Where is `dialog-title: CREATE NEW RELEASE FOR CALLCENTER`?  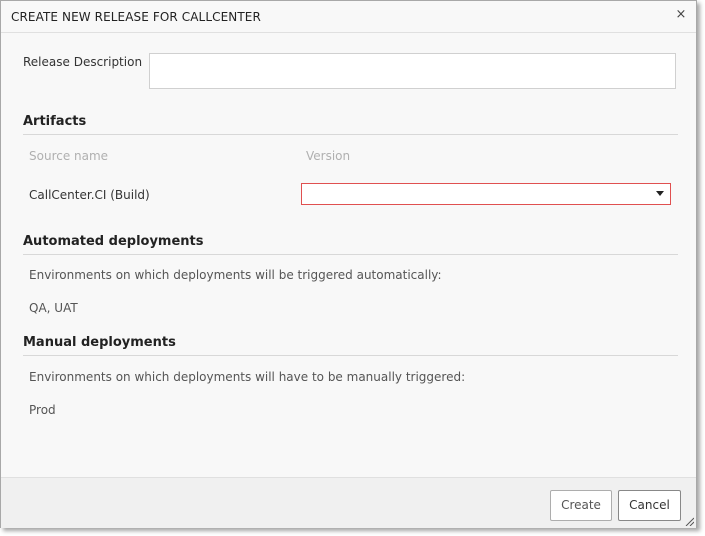 dialog-title: CREATE NEW RELEASE FOR CALLCENTER is located at coordinates (136, 17).